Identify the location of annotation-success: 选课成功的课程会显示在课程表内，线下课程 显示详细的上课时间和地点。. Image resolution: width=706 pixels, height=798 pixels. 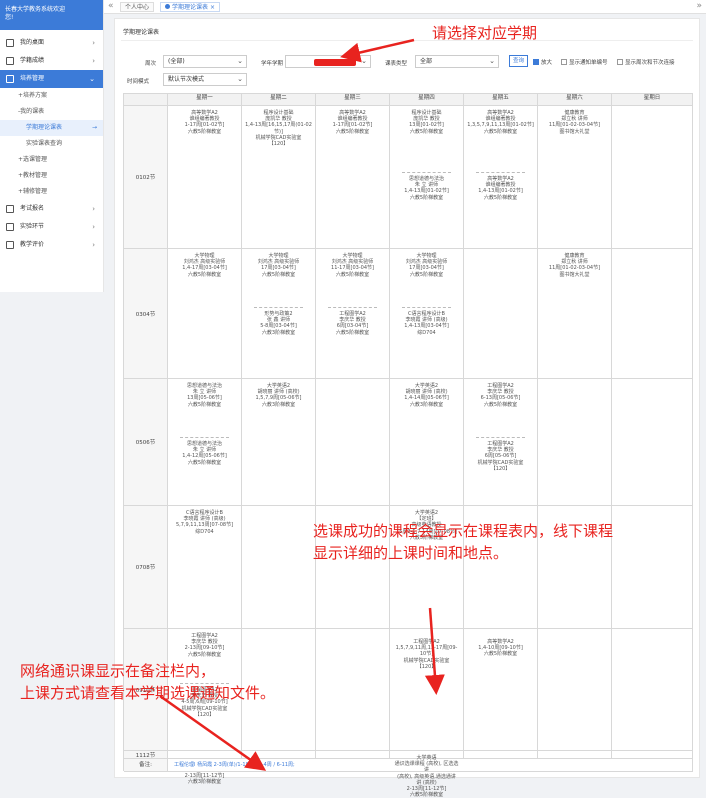
(463, 542).